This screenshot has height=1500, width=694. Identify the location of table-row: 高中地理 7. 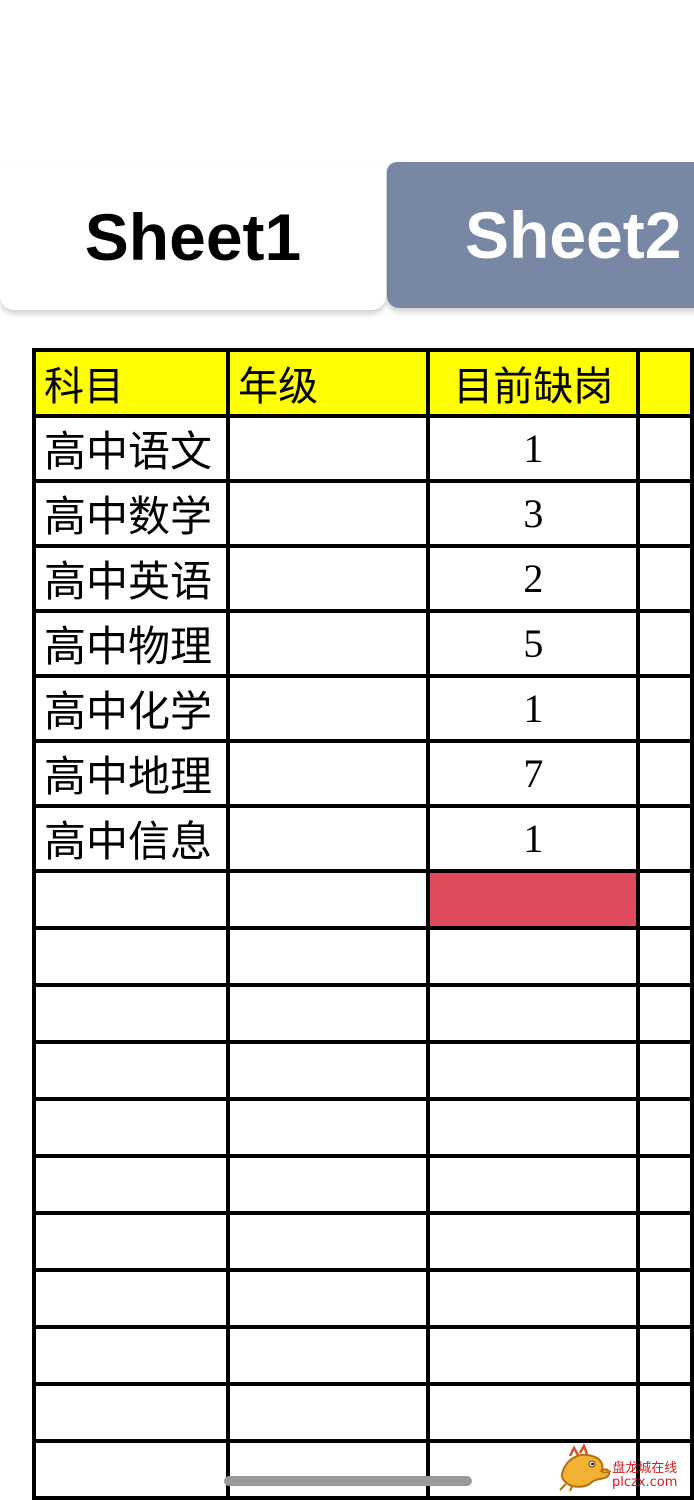
(362, 773).